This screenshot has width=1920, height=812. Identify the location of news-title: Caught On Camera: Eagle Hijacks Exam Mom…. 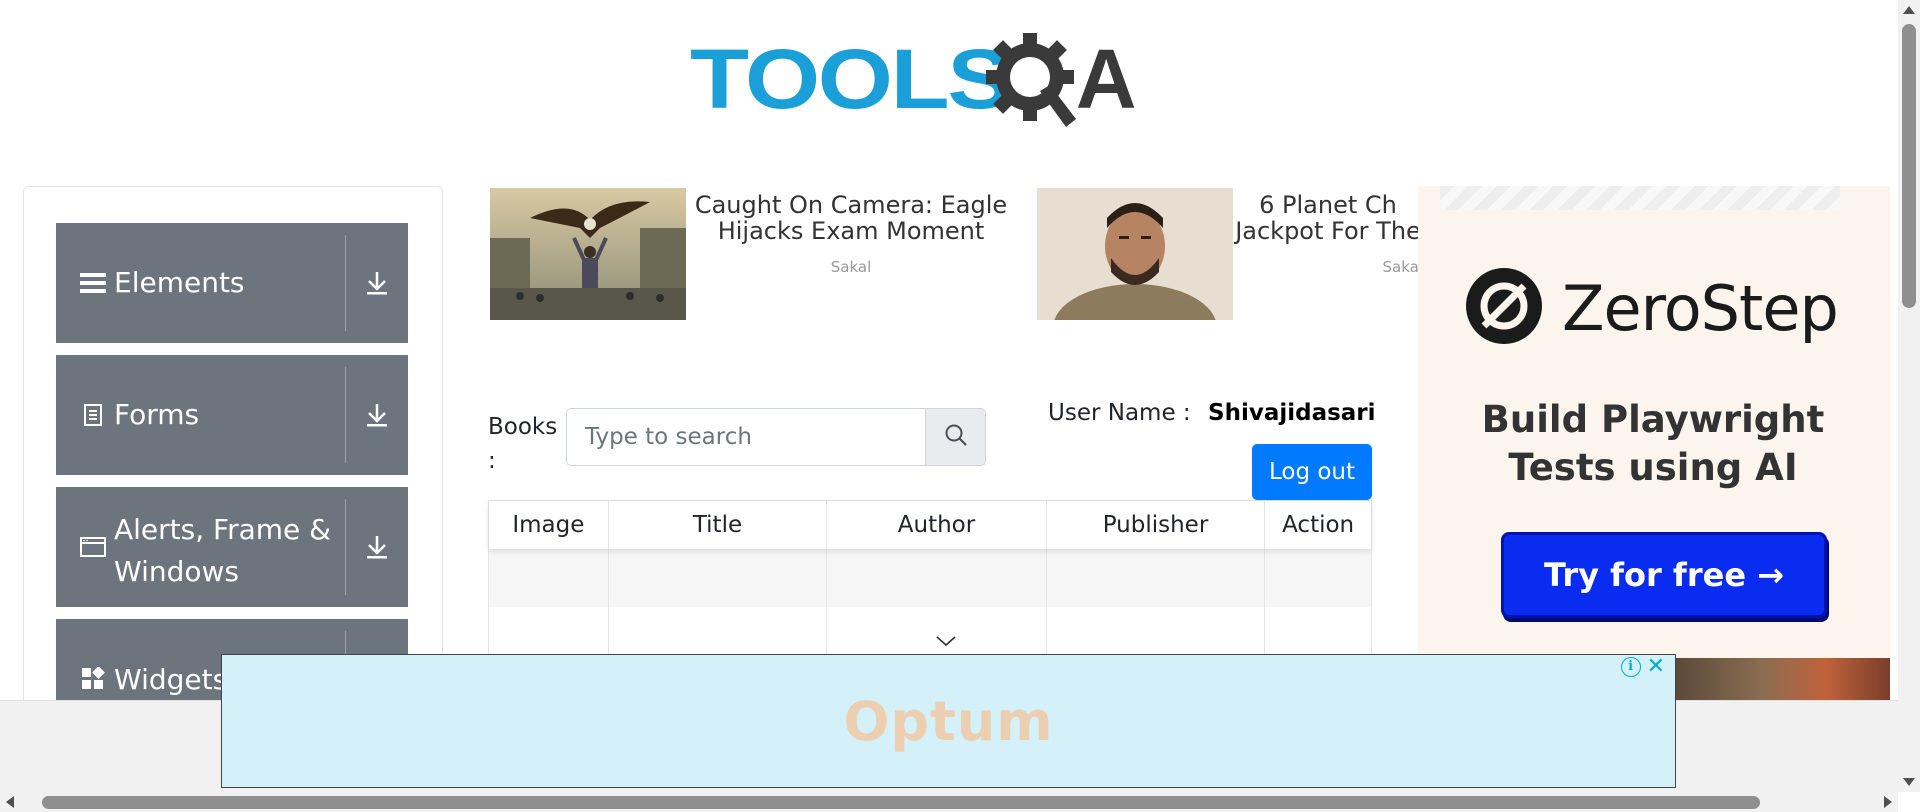
(851, 218).